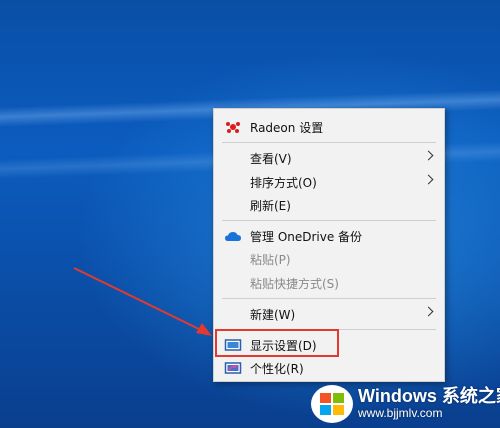  I want to click on menu-item-label: 粘贴快捷方式(S), so click(294, 284).